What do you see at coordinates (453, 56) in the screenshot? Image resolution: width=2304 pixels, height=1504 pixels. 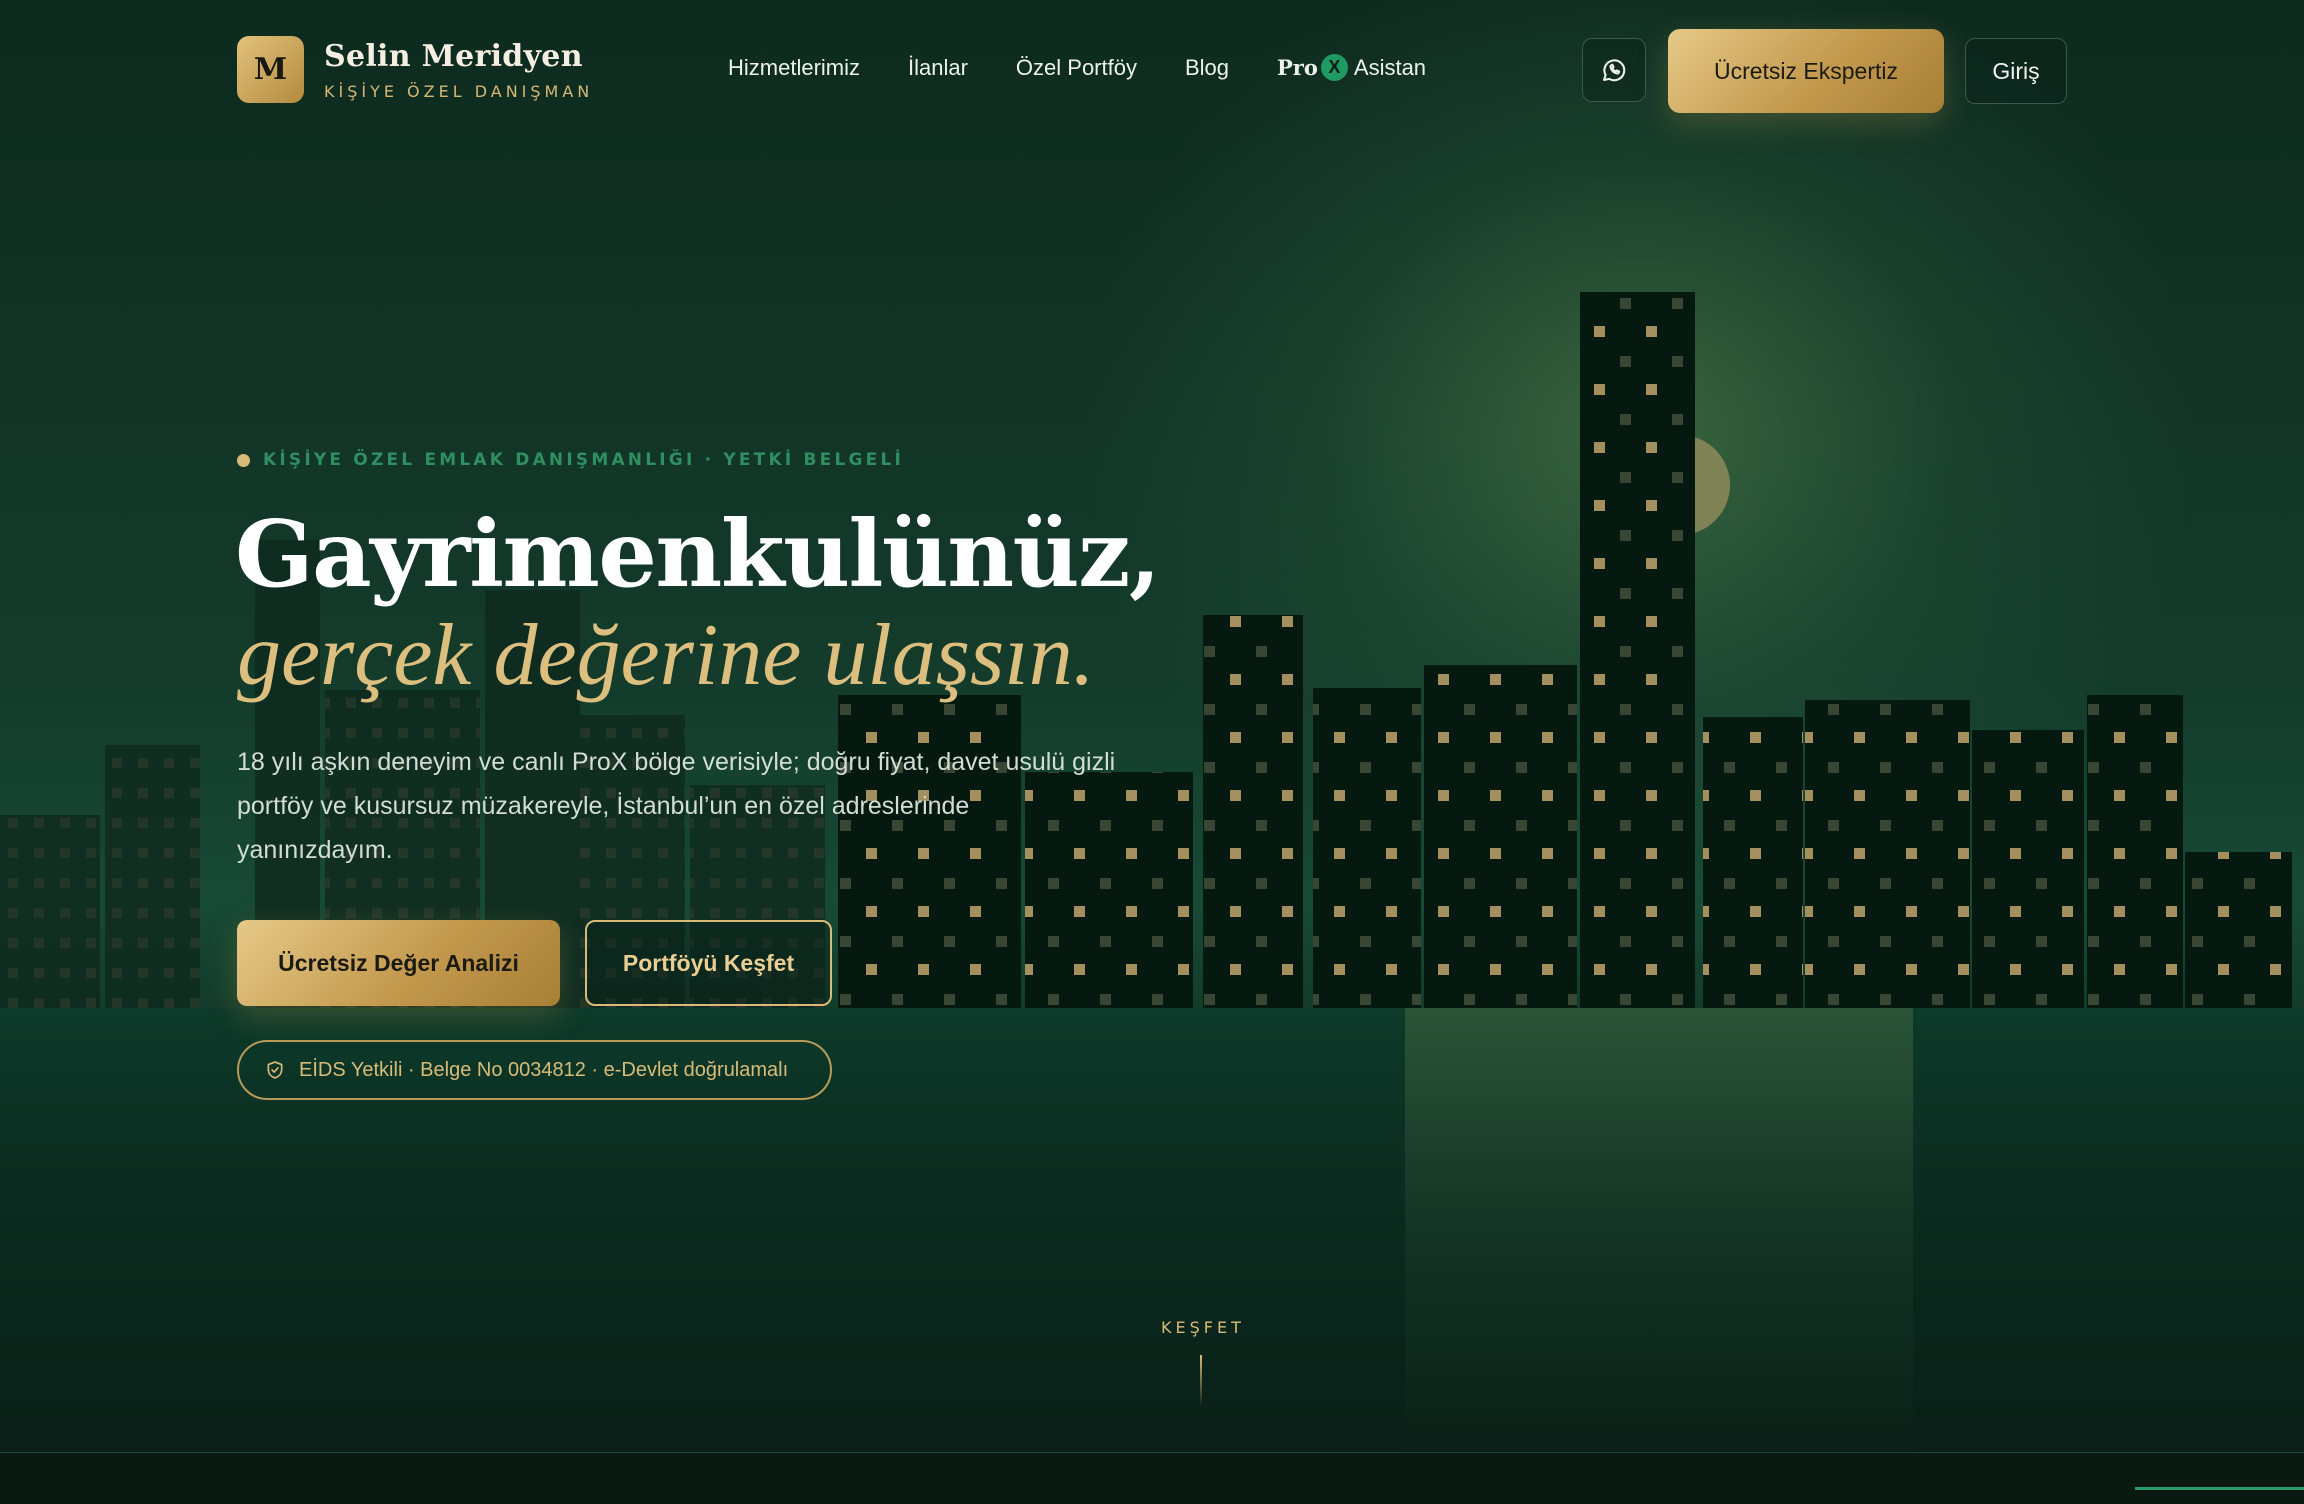 I see `brand-name: Selin Meridyen` at bounding box center [453, 56].